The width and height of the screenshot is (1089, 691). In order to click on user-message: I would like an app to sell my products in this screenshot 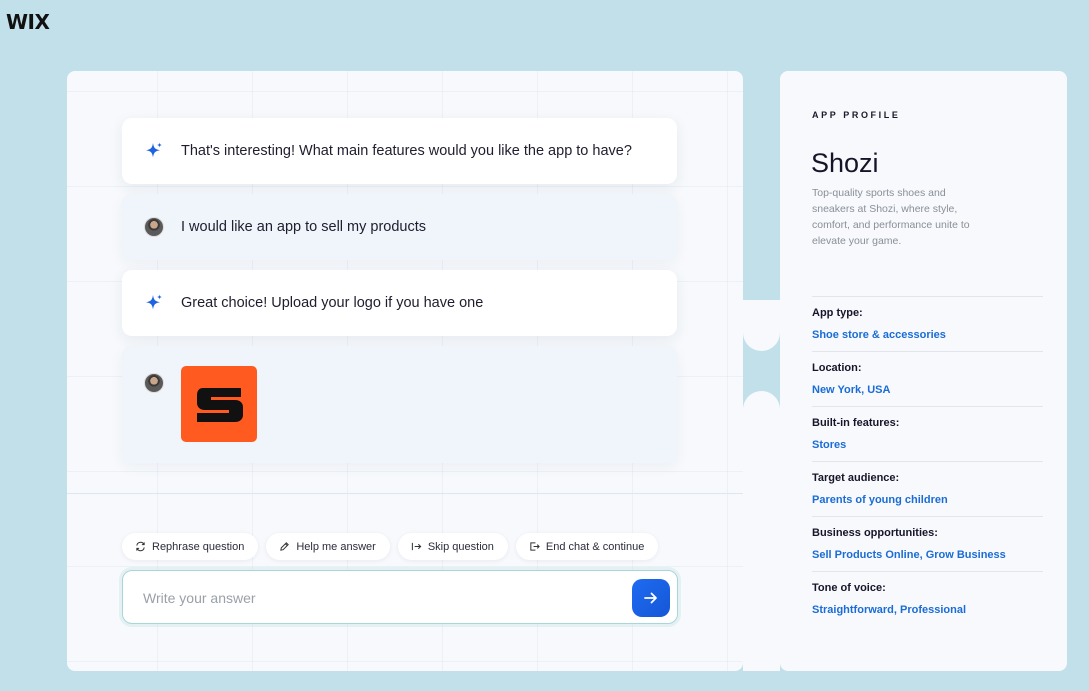, I will do `click(399, 227)`.